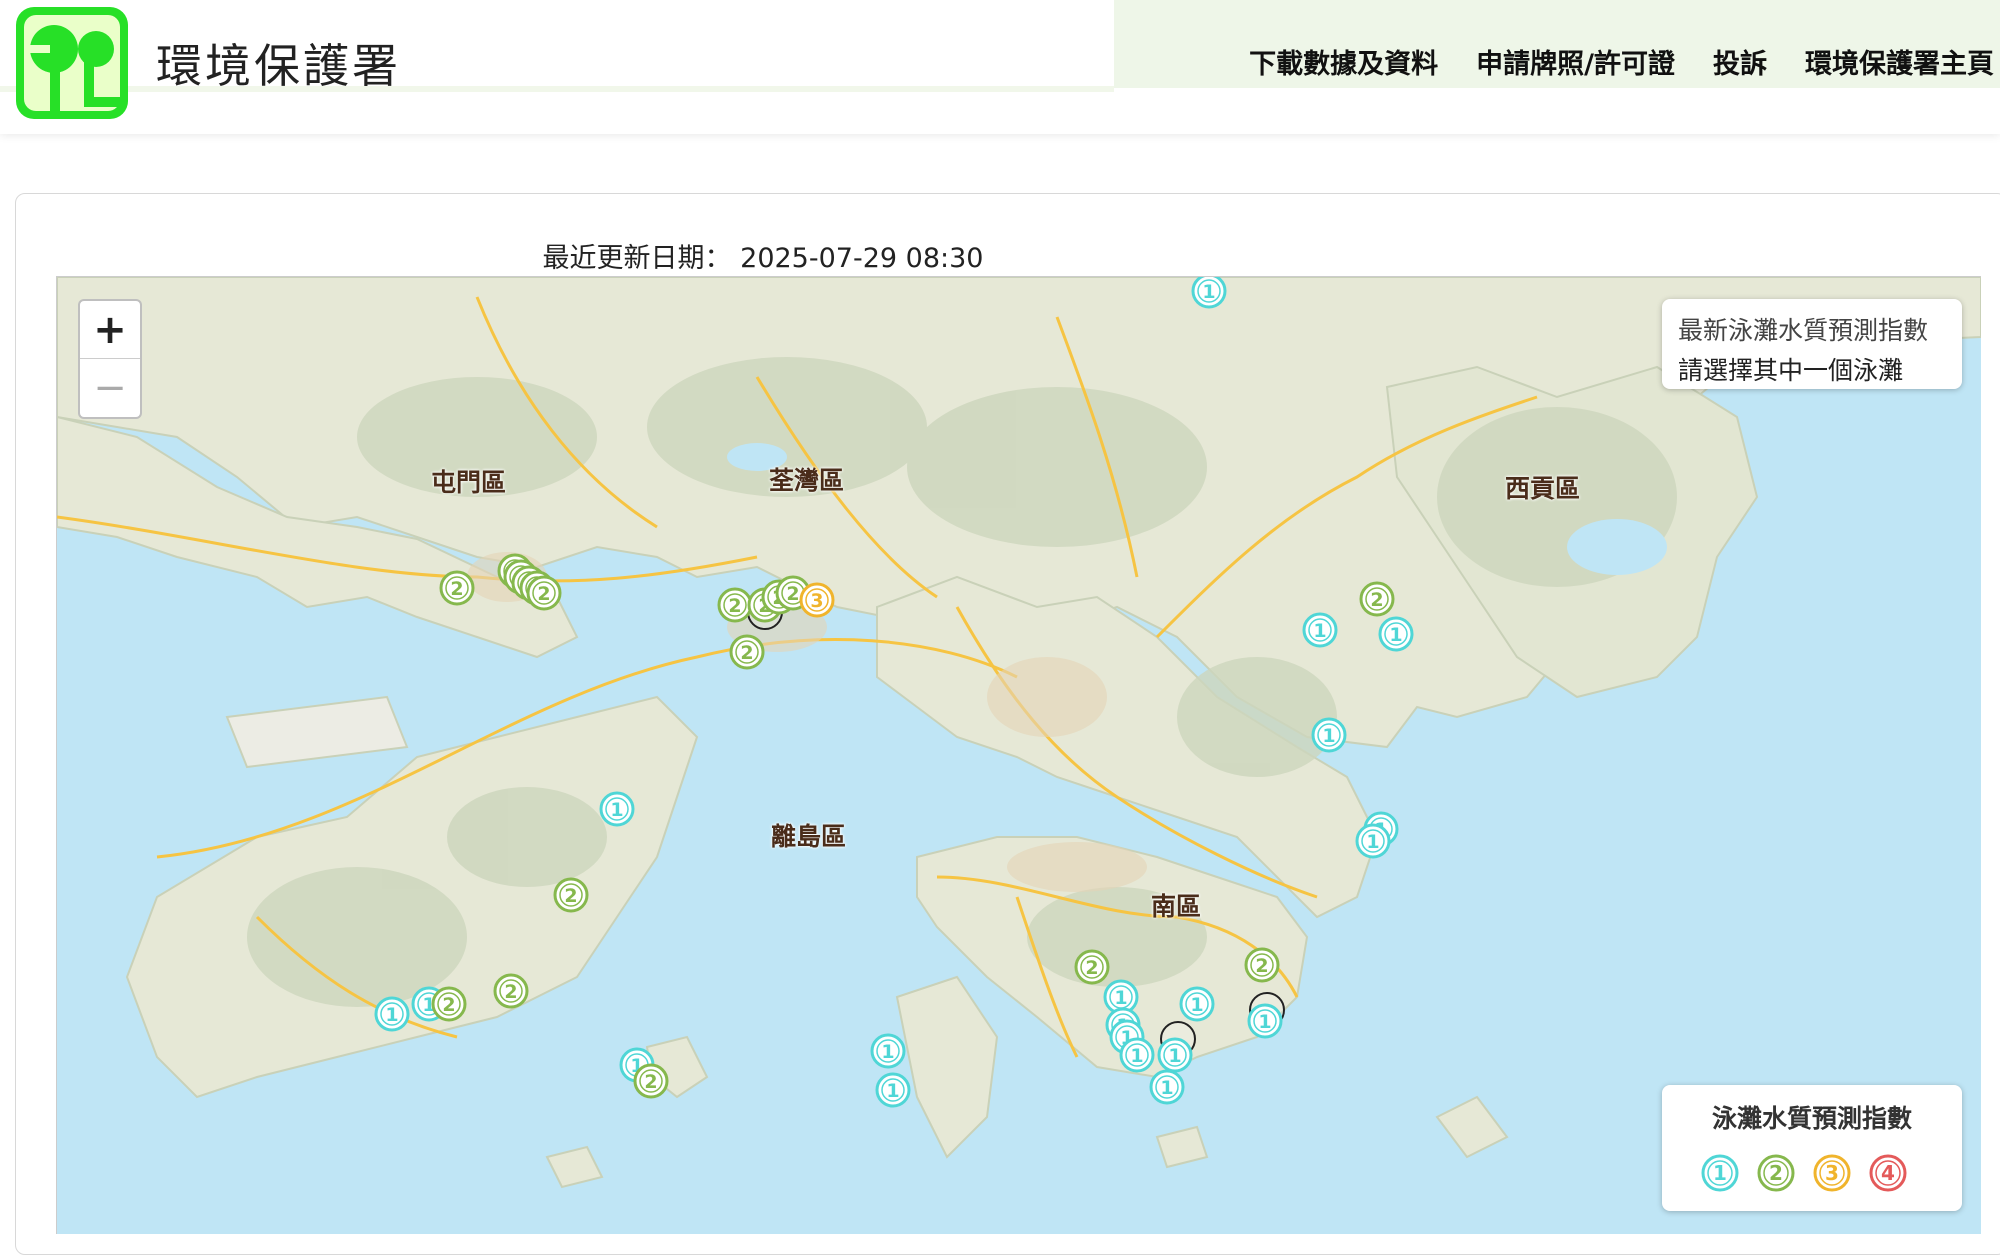 The height and width of the screenshot is (1255, 2000). What do you see at coordinates (1899, 61) in the screenshot?
I see `nav-epd-home: 環境保護署主頁` at bounding box center [1899, 61].